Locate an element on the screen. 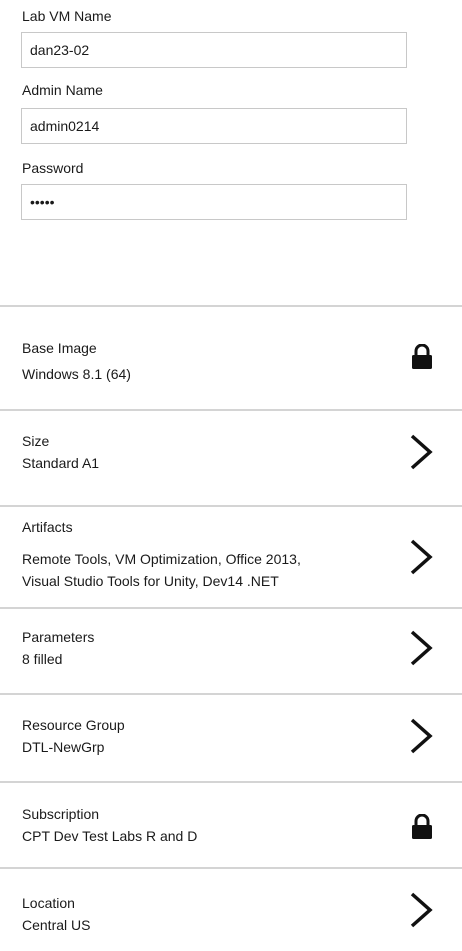 This screenshot has height=951, width=462. parameters-row: Parameters 8 filled is located at coordinates (231, 651).